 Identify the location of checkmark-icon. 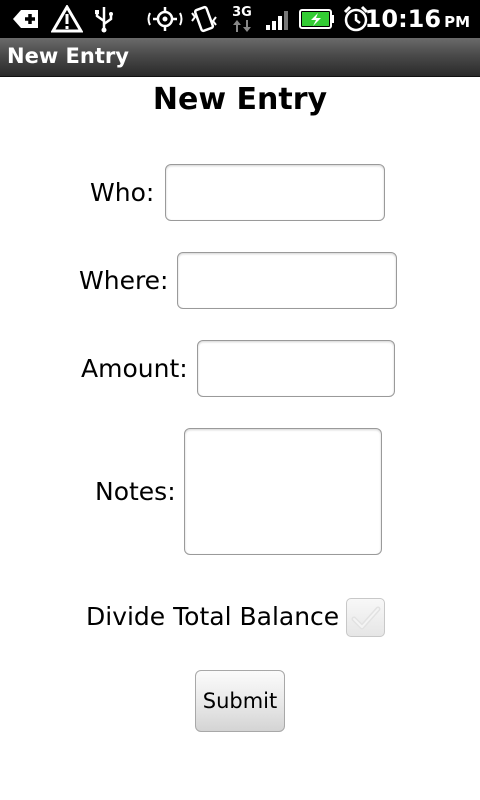
(365, 617).